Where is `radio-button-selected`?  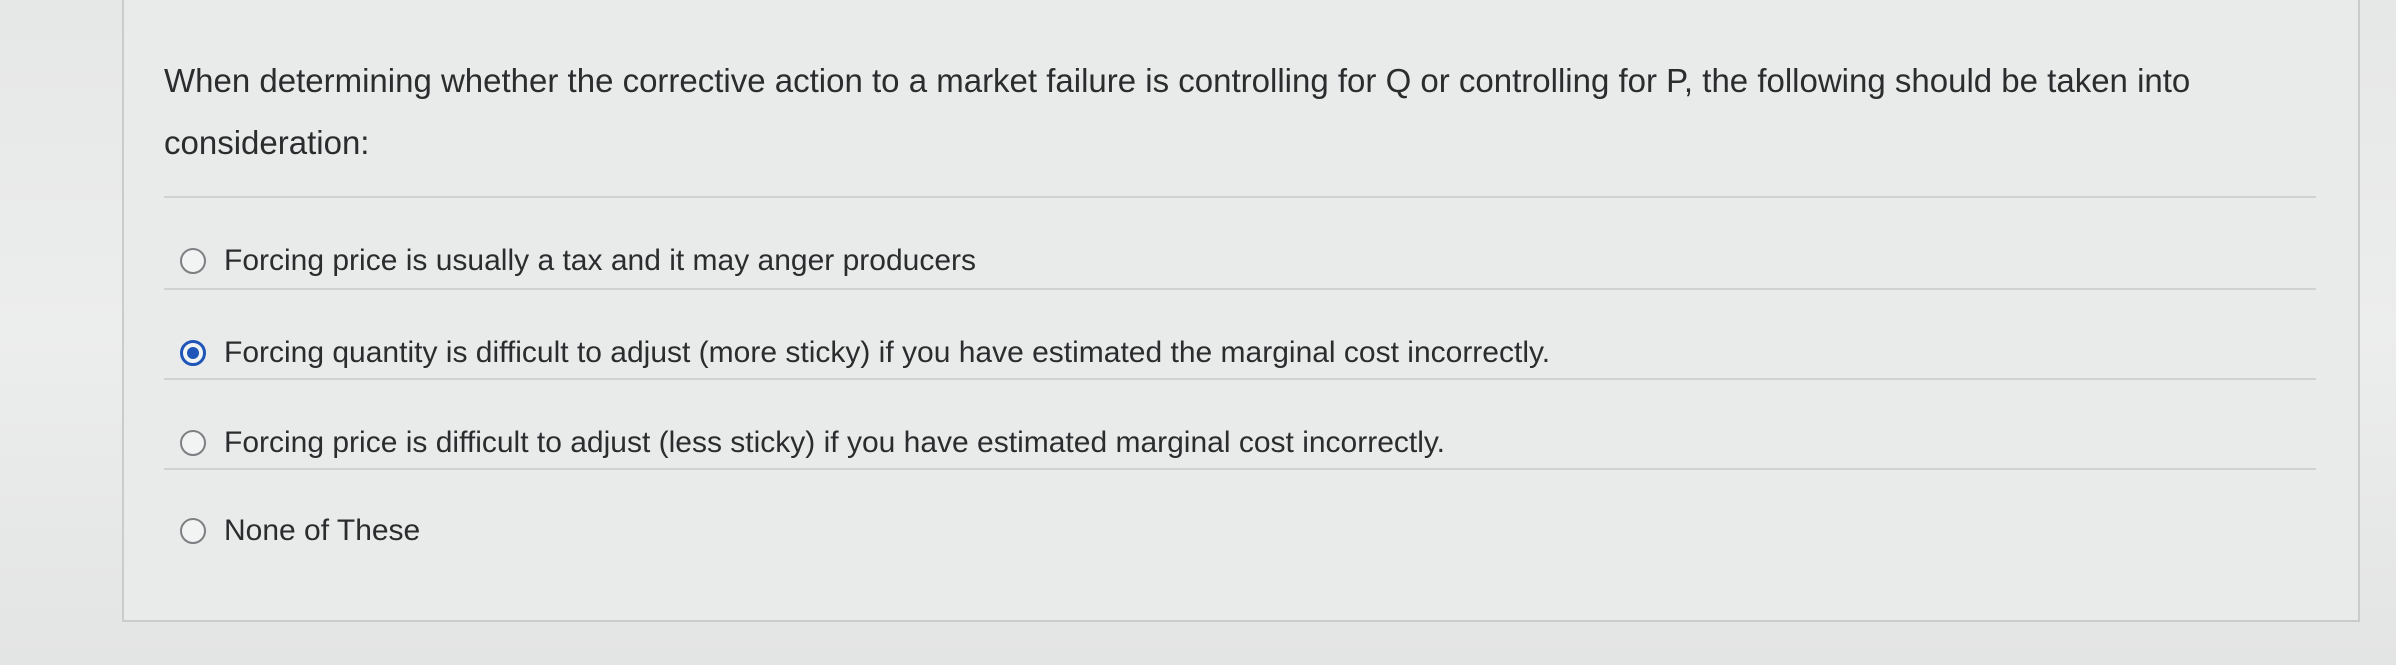 radio-button-selected is located at coordinates (193, 353).